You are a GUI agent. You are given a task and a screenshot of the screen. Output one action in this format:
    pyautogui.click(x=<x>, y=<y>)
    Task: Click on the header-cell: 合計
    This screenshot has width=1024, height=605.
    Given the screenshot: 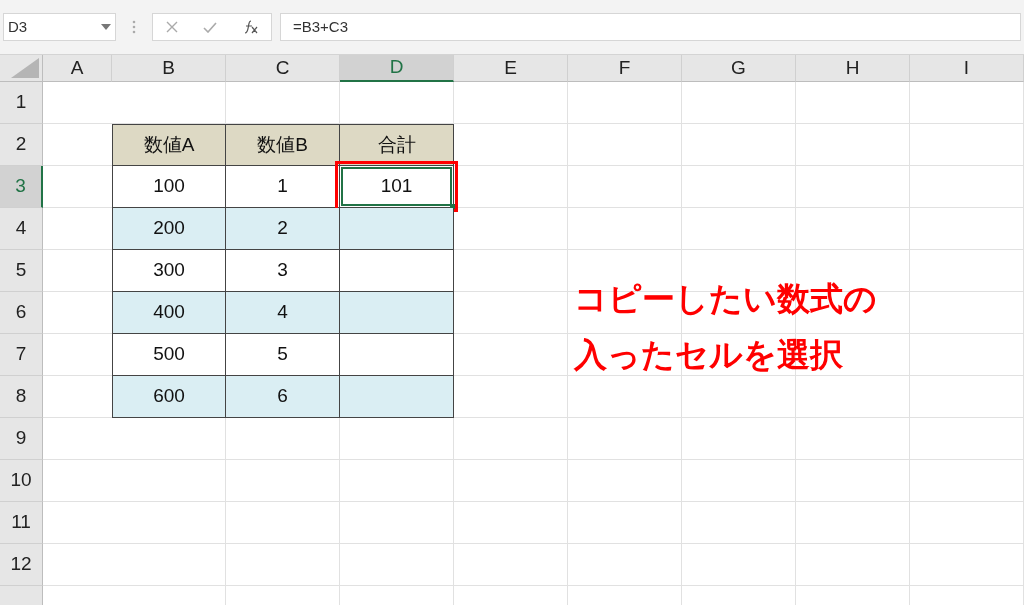 What is the action you would take?
    pyautogui.click(x=397, y=145)
    